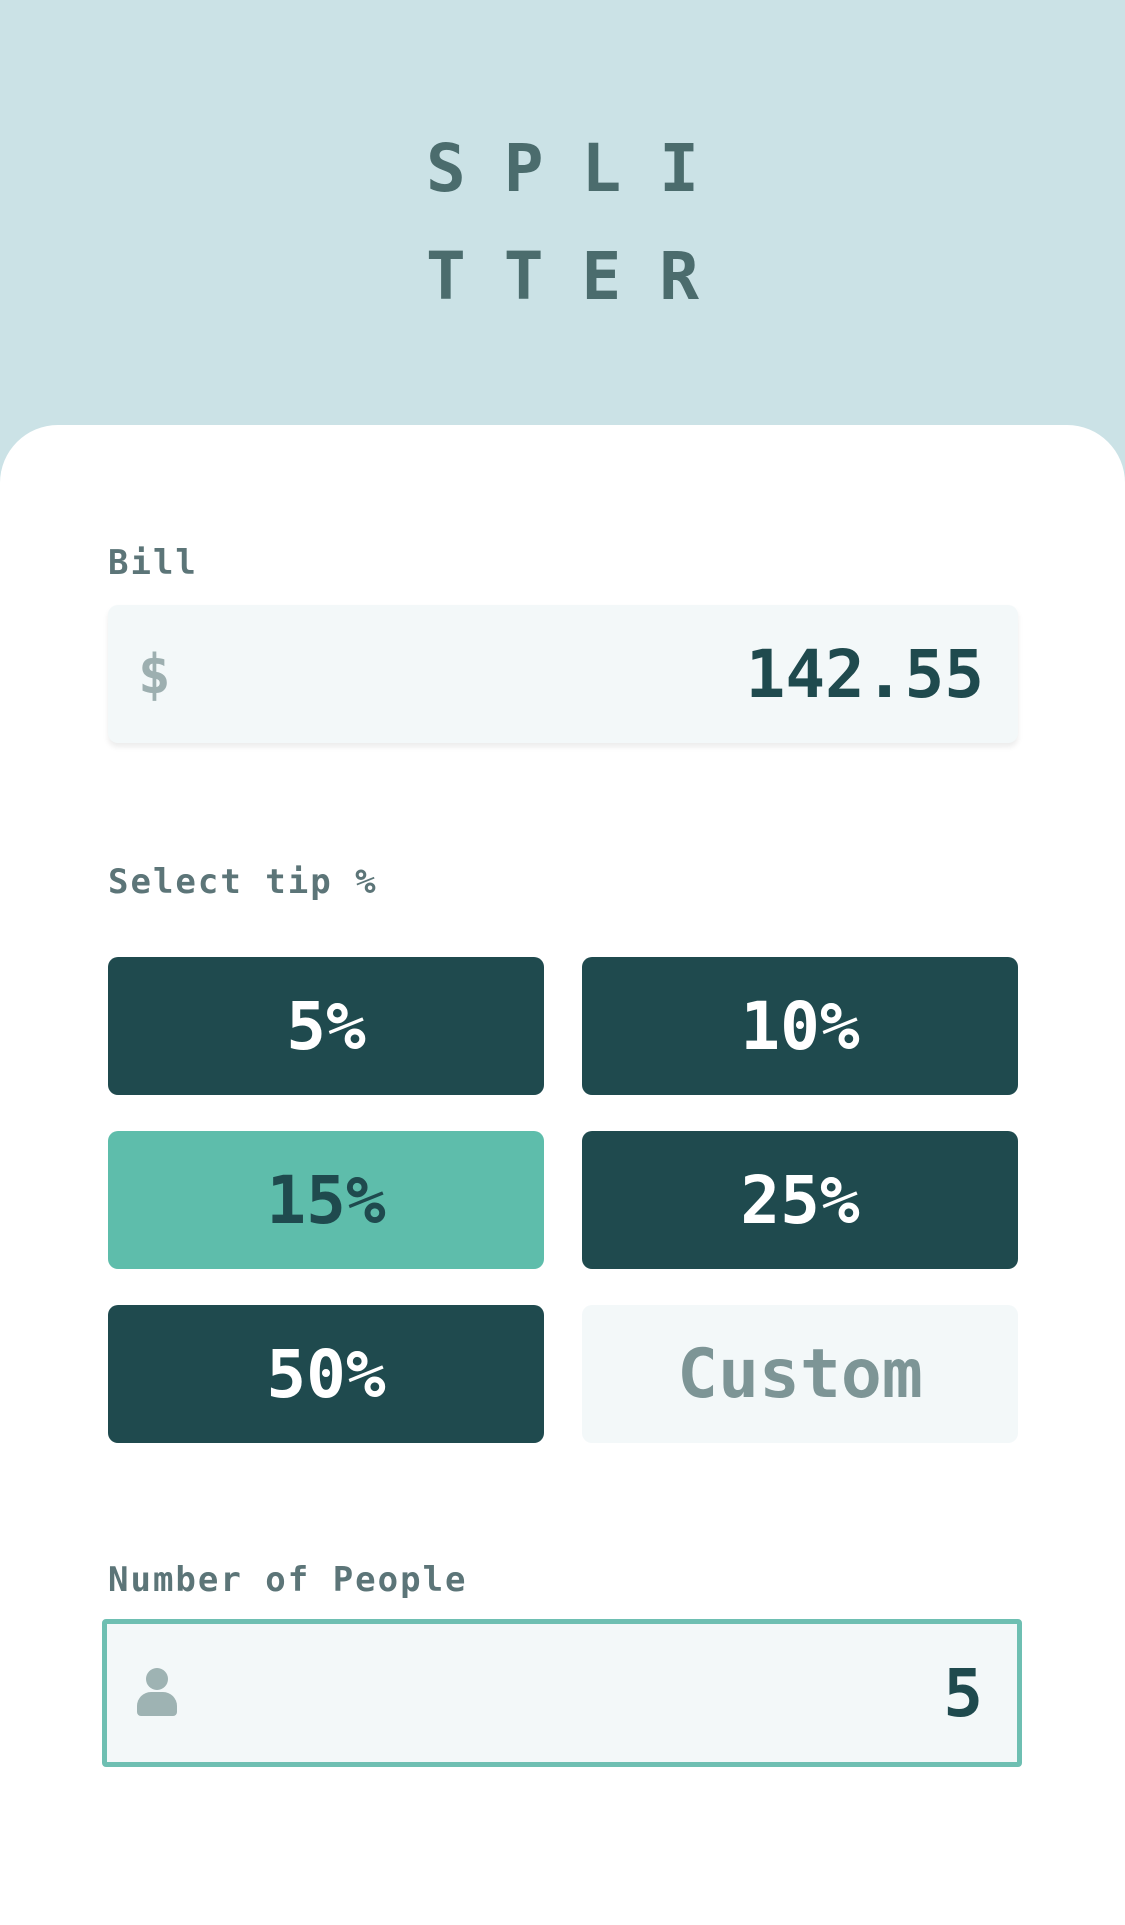  What do you see at coordinates (562, 1693) in the screenshot?
I see `people-input: 5` at bounding box center [562, 1693].